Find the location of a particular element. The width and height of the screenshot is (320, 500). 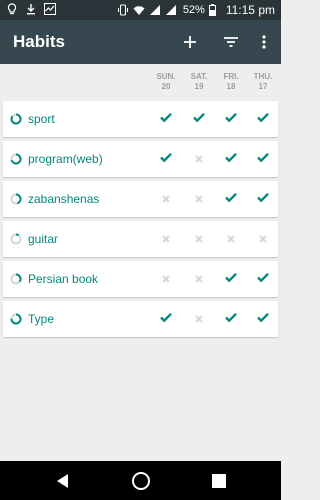

battery-icon is located at coordinates (212, 10).